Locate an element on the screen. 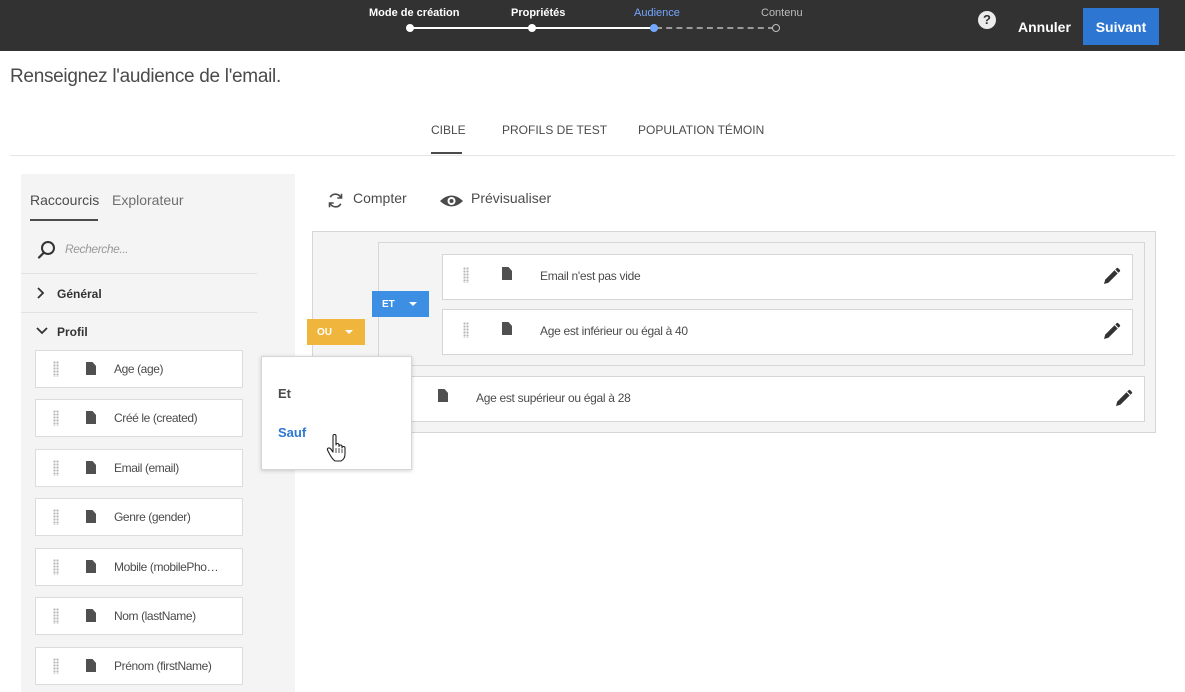 This screenshot has height=692, width=1185. panel-tab-raccourcis: Raccourcis is located at coordinates (64, 200).